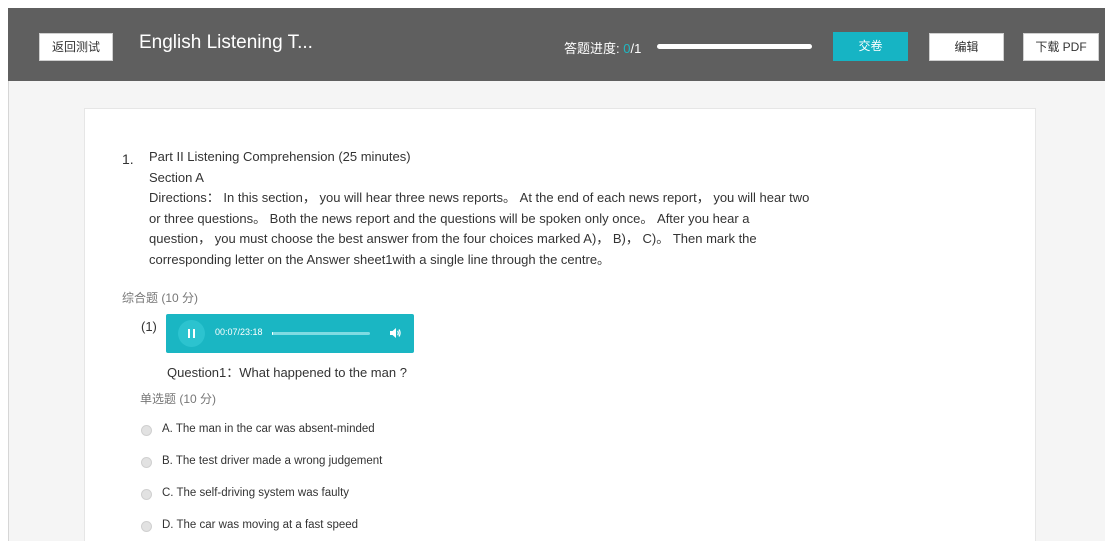 This screenshot has width=1105, height=541. What do you see at coordinates (239, 332) in the screenshot?
I see `audio-time: 00:07/23:18` at bounding box center [239, 332].